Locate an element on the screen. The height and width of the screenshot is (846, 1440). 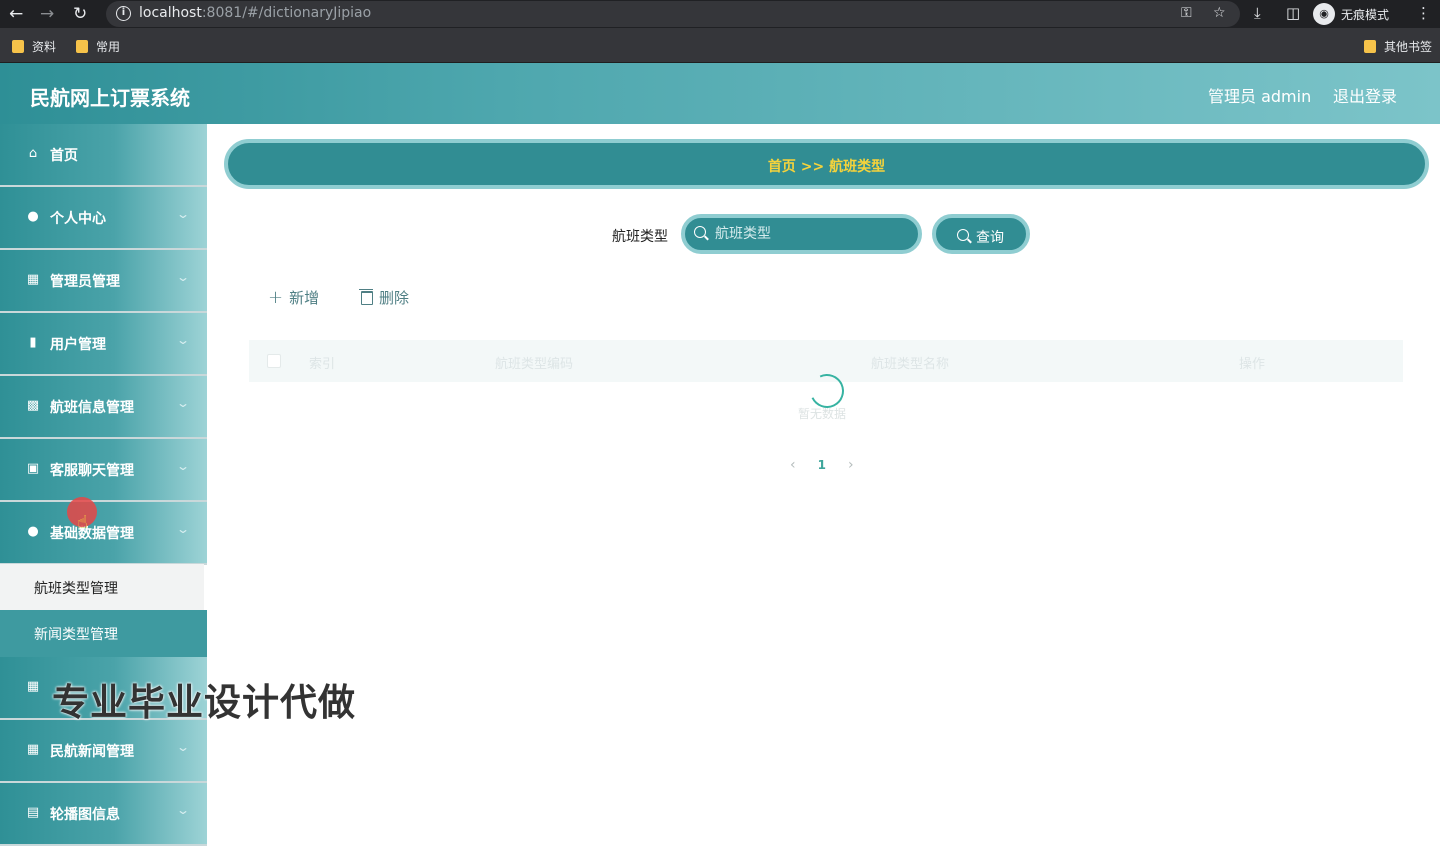
sidebar-item-carousel: ▤ 轮播图信息 ⌄ is located at coordinates (103, 814).